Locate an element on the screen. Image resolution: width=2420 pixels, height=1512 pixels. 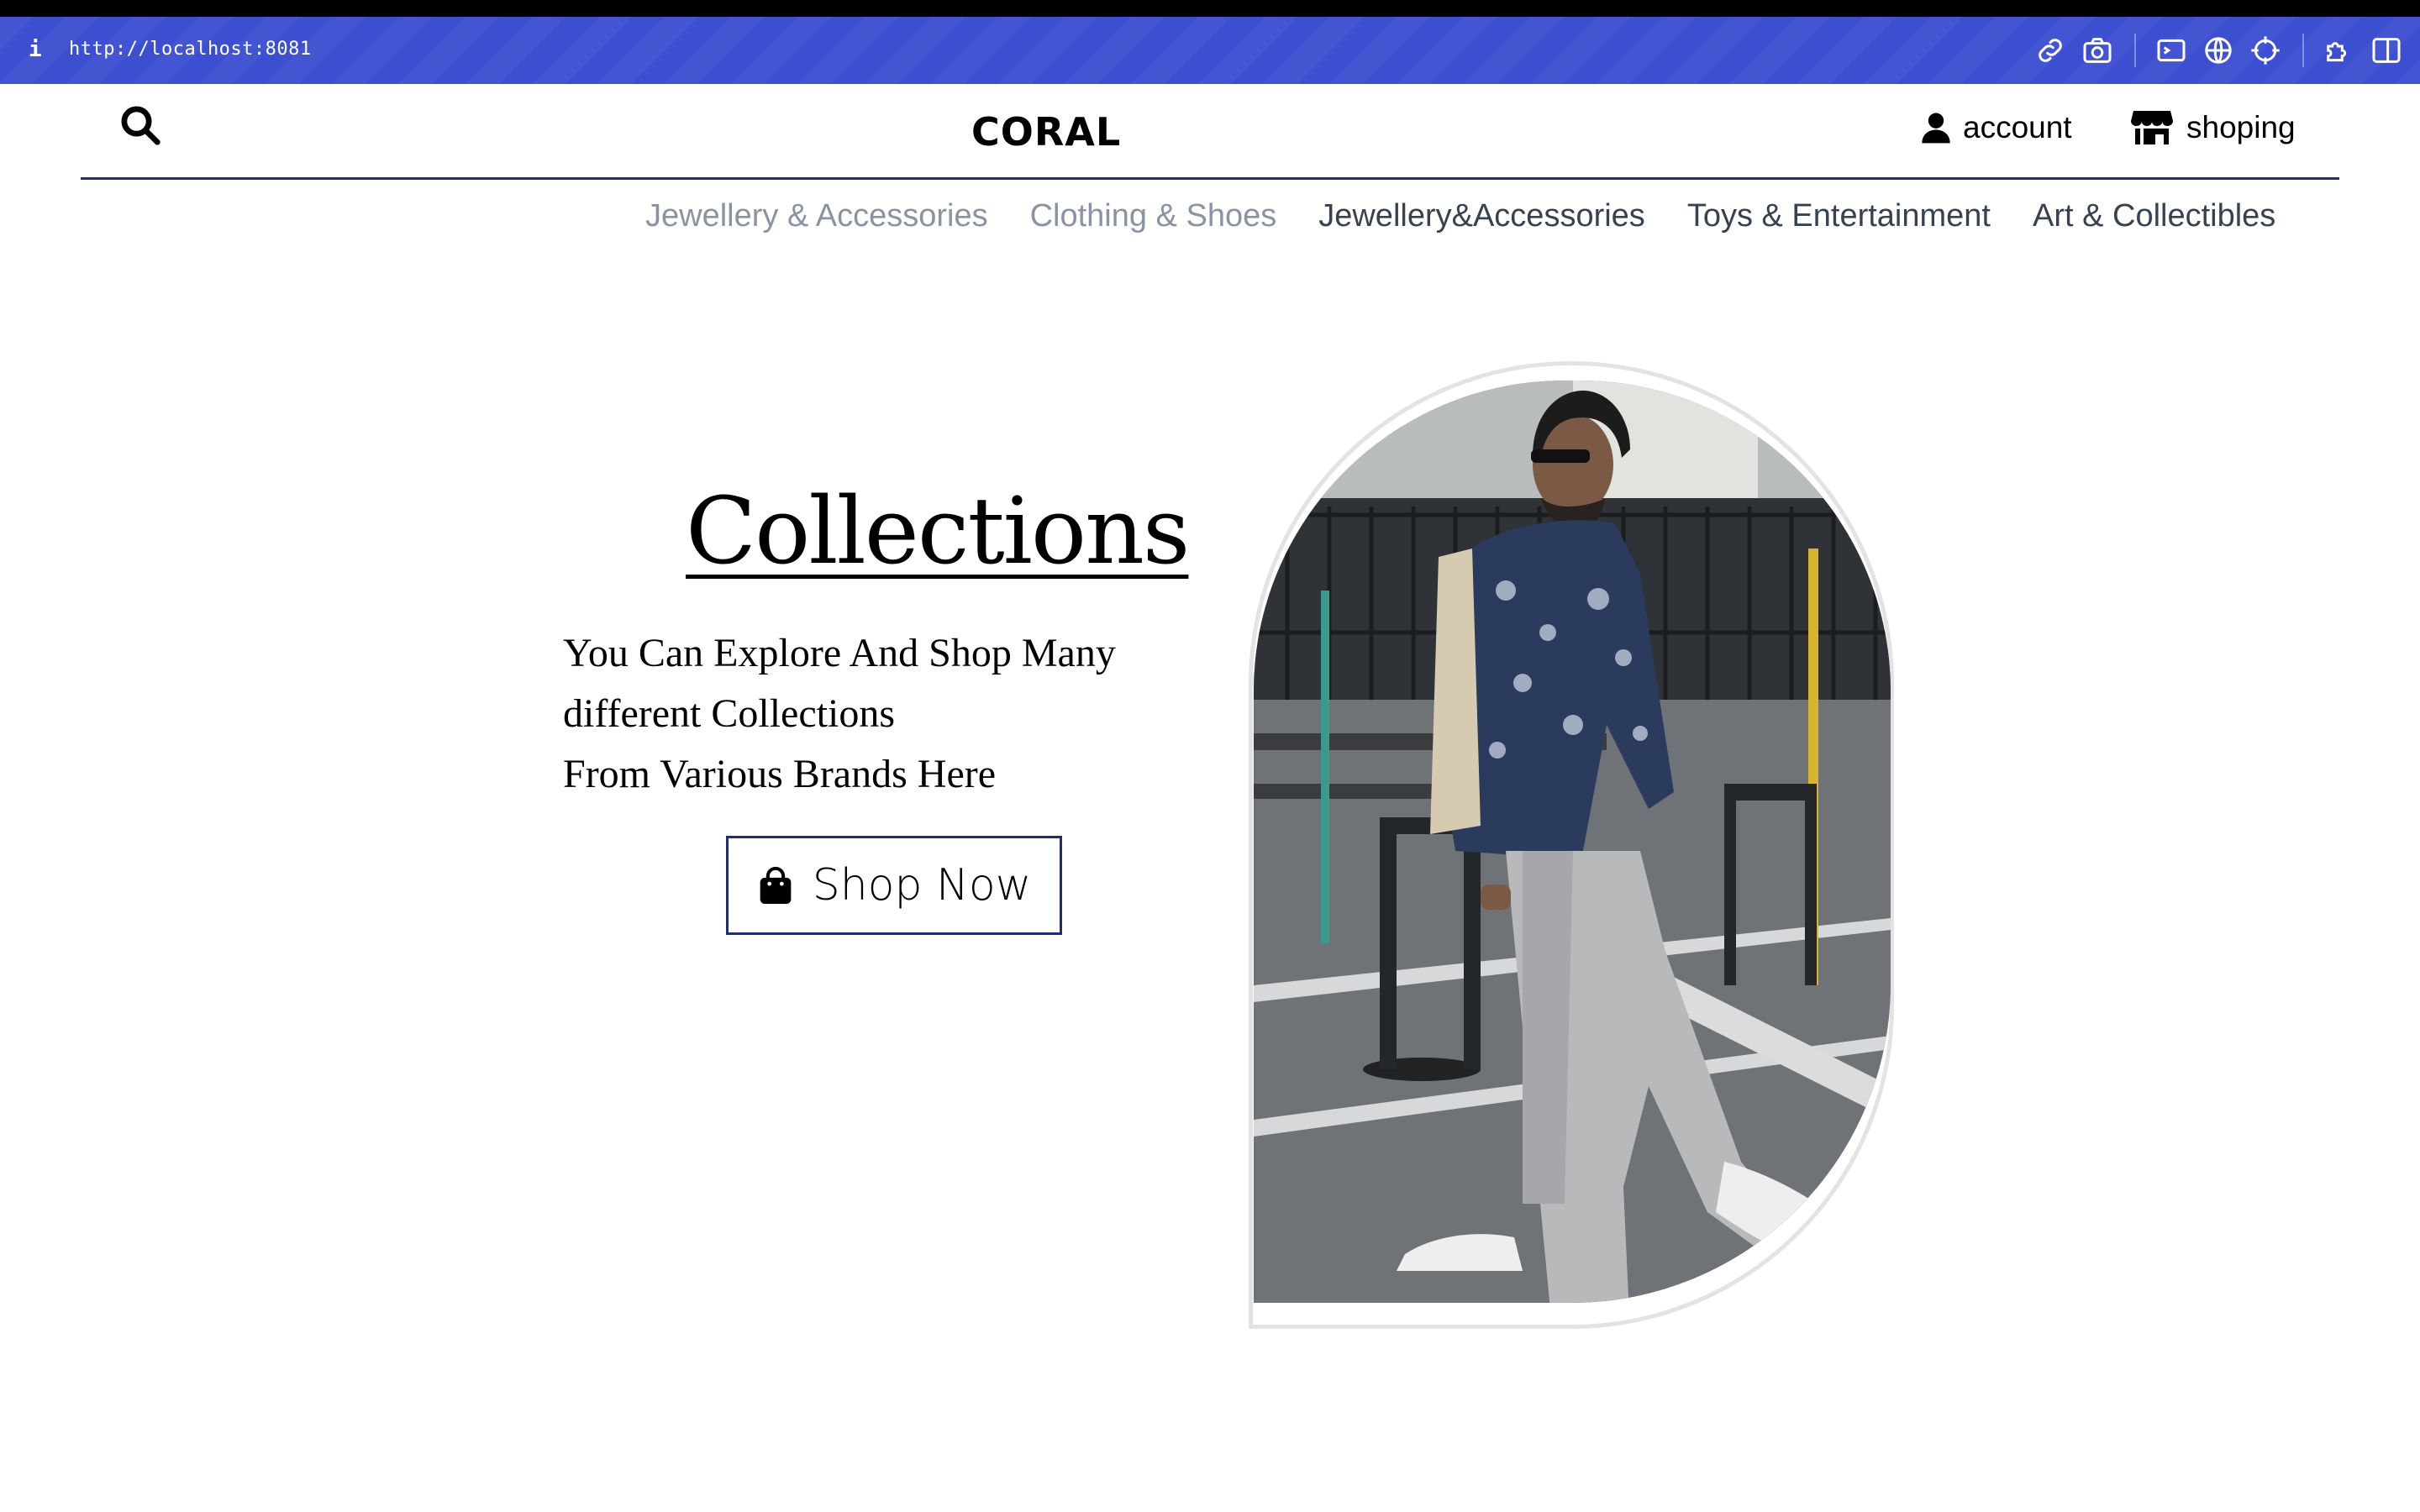
hero-title: Collections is located at coordinates (938, 531).